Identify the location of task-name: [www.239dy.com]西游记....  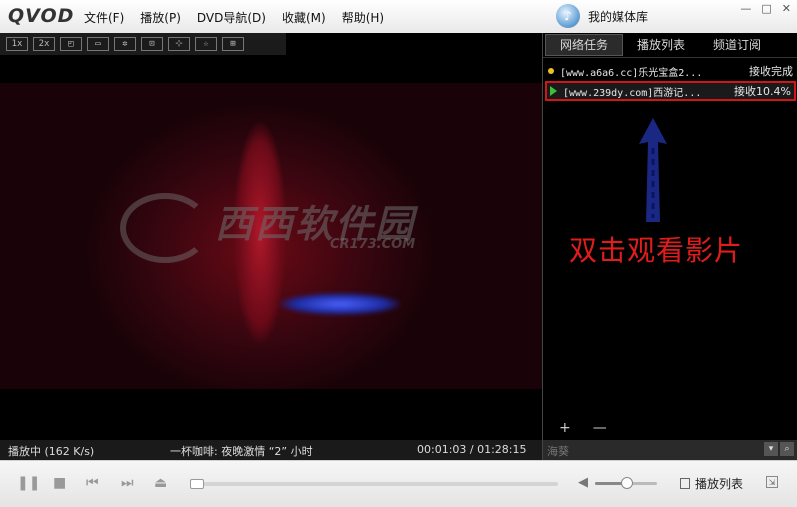
(632, 93).